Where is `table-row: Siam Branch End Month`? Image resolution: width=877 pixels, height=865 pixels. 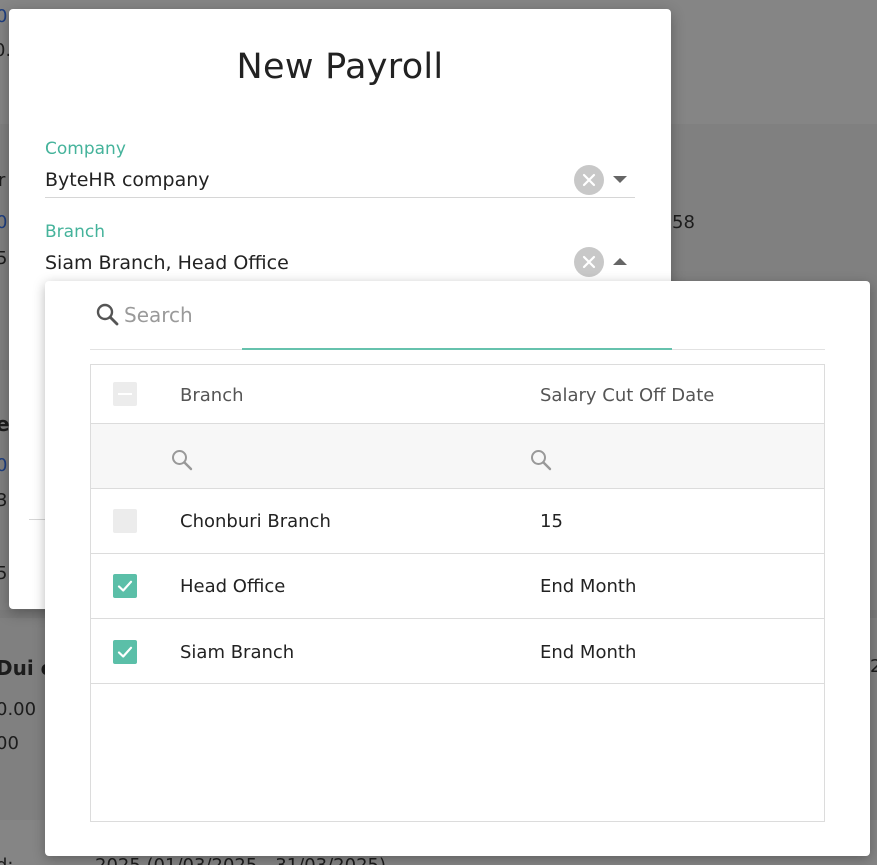
table-row: Siam Branch End Month is located at coordinates (457, 651).